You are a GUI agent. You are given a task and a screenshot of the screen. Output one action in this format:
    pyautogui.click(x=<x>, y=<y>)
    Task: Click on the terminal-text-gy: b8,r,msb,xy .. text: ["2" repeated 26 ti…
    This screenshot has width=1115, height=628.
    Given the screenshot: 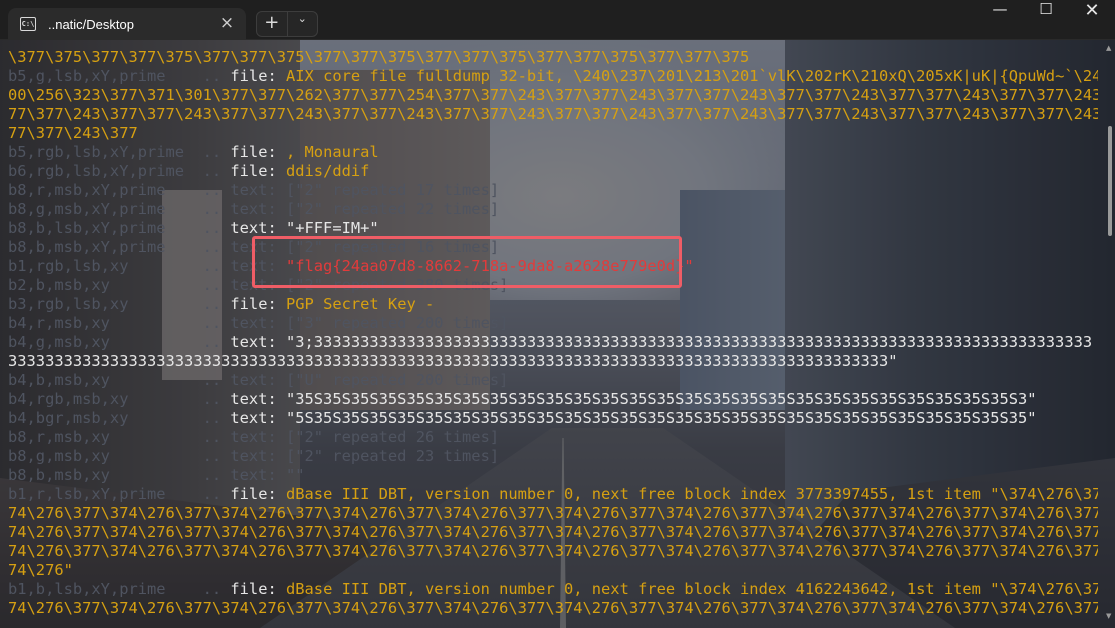 What is the action you would take?
    pyautogui.click(x=254, y=437)
    